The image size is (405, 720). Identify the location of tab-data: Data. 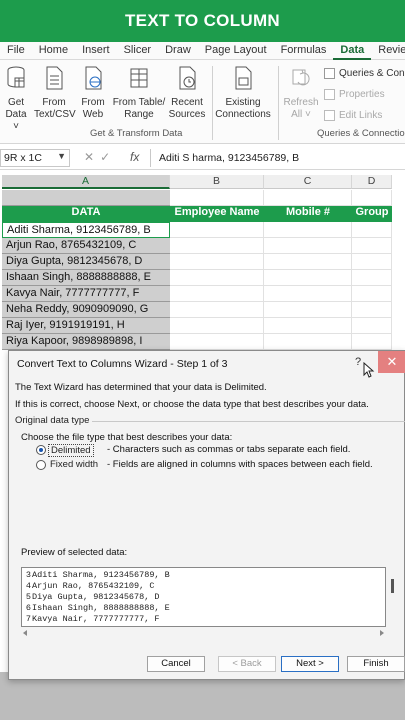
(352, 51).